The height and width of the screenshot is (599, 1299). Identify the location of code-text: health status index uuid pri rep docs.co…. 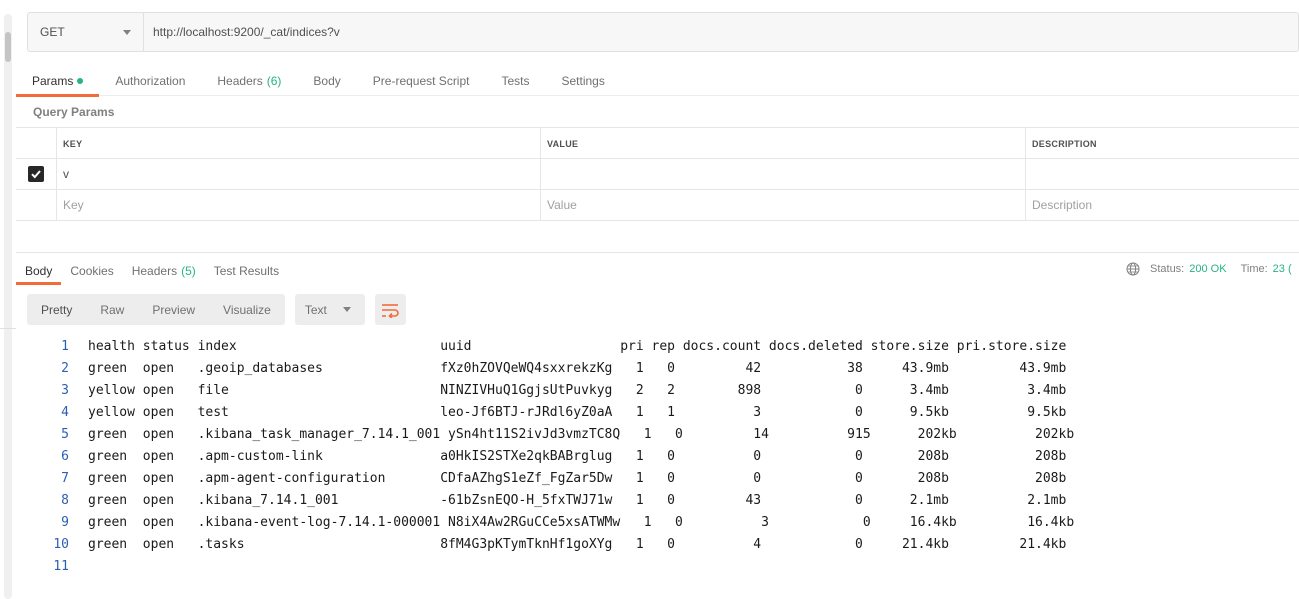
(577, 346).